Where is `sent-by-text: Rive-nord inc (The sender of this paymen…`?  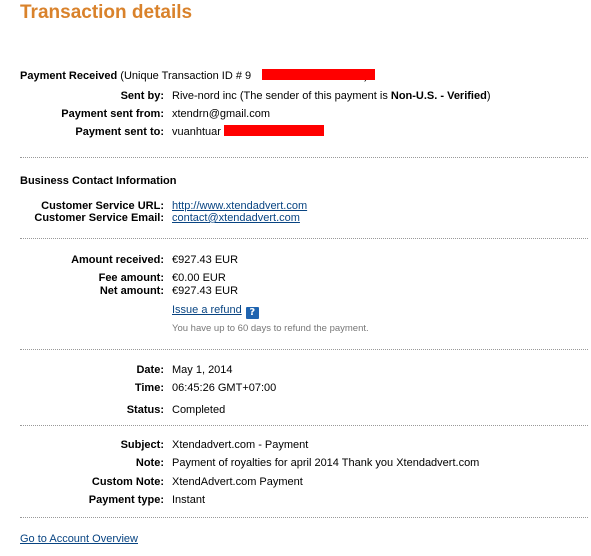
sent-by-text: Rive-nord inc (The sender of this paymen… is located at coordinates (281, 96).